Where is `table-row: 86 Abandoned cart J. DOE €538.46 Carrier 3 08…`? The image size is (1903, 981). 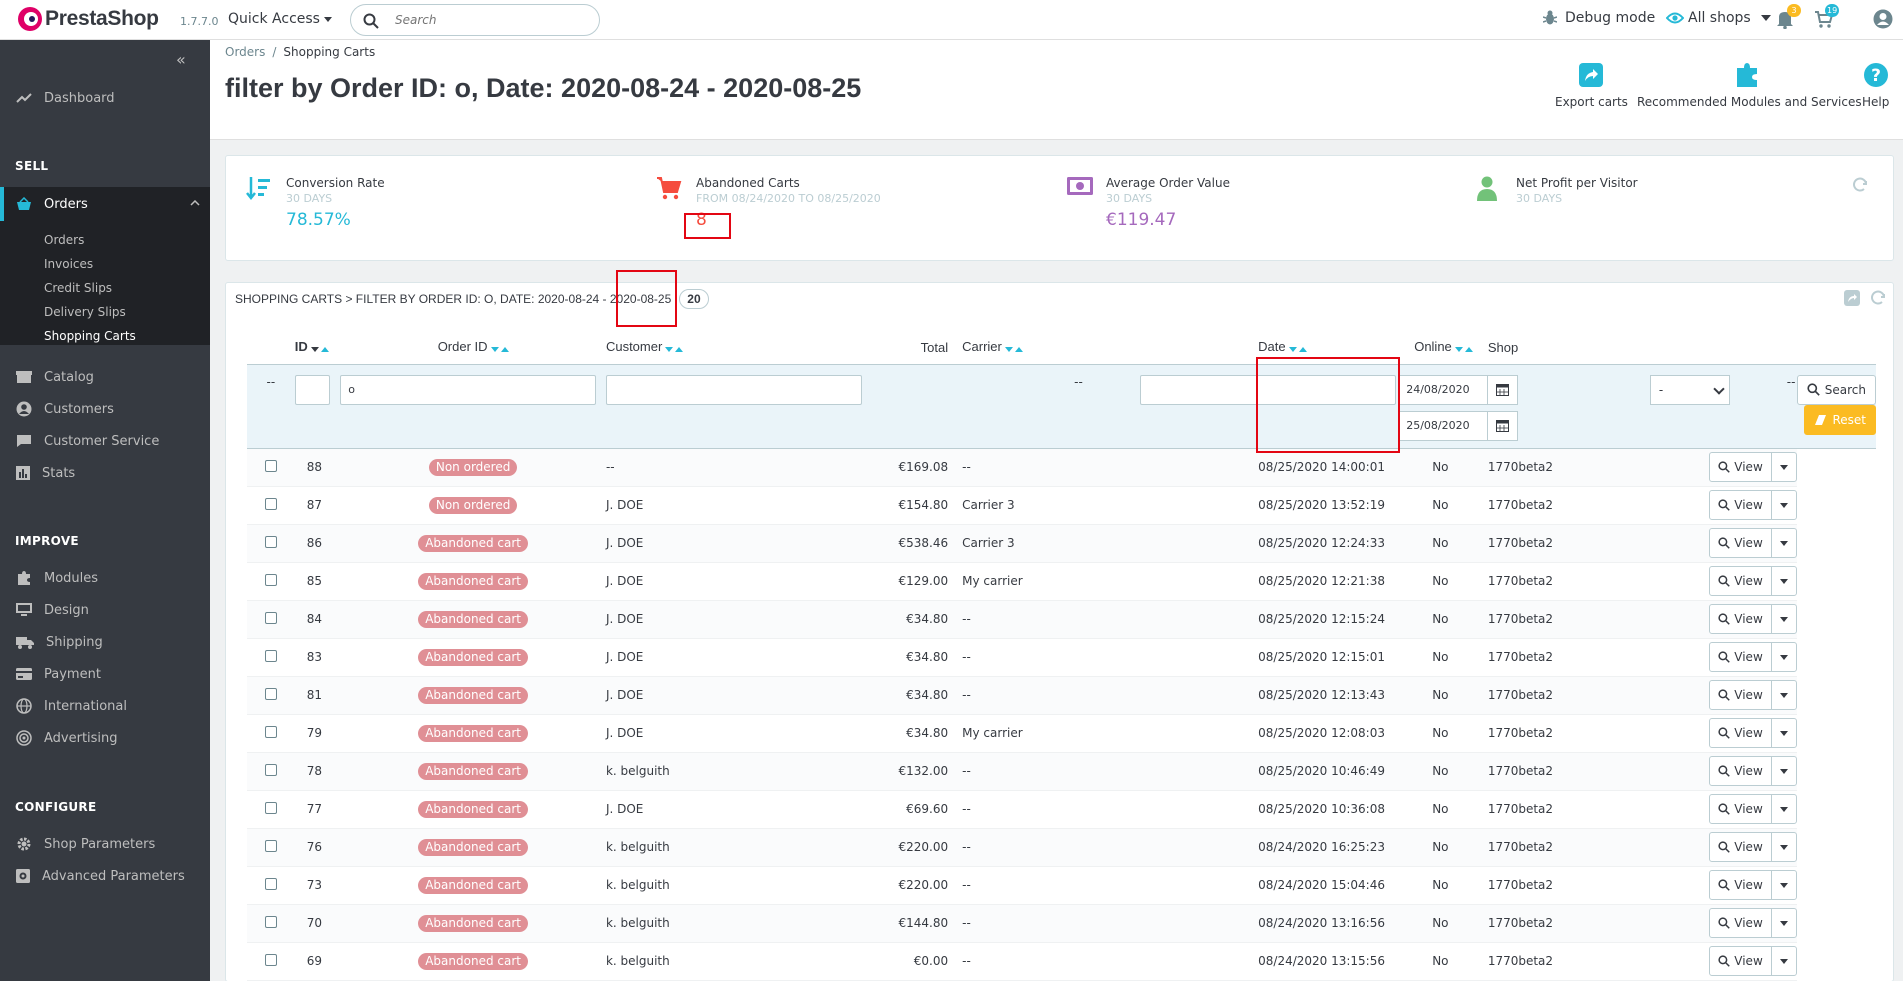 table-row: 86 Abandoned cart J. DOE €538.46 Carrier 3 08… is located at coordinates (1061, 543).